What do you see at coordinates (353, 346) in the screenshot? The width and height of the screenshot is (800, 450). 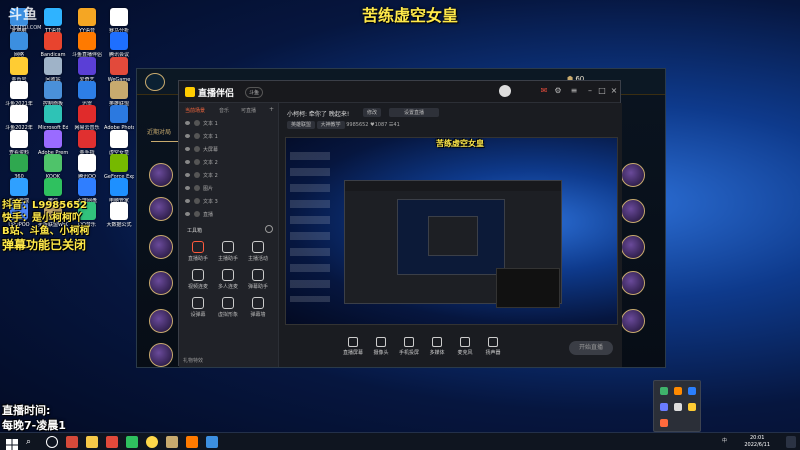 I see `source-button: 直播屏幕` at bounding box center [353, 346].